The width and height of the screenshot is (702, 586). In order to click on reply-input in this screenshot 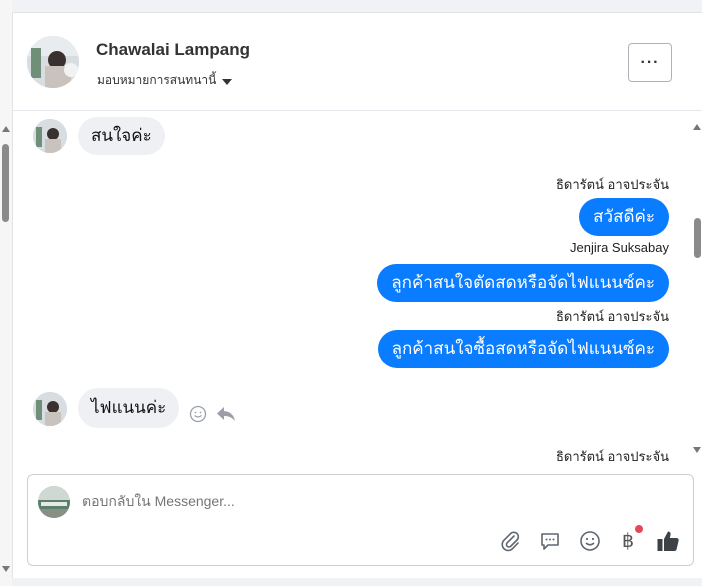, I will do `click(362, 501)`.